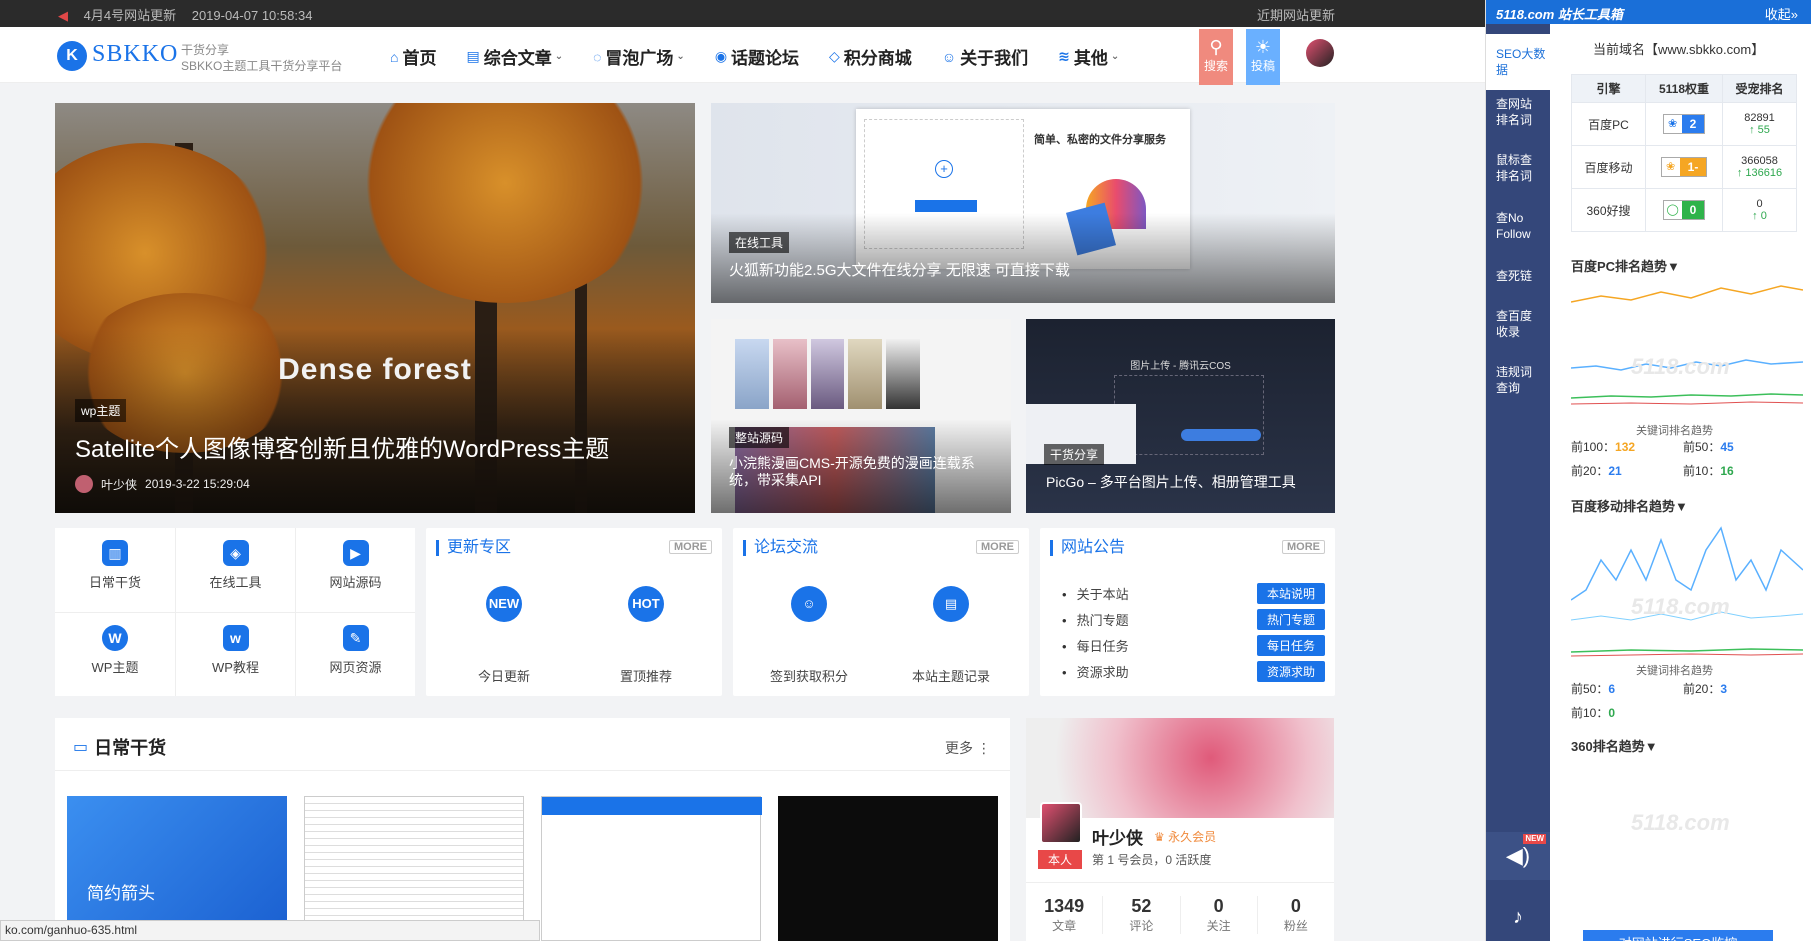  Describe the element at coordinates (809, 675) in the screenshot. I see `checkin-link: 签到获取积分` at that location.